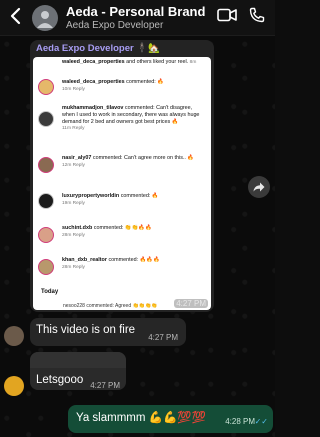 The image size is (320, 437). Describe the element at coordinates (73, 129) in the screenshot. I see `notification-meta: 11m Reply` at that location.